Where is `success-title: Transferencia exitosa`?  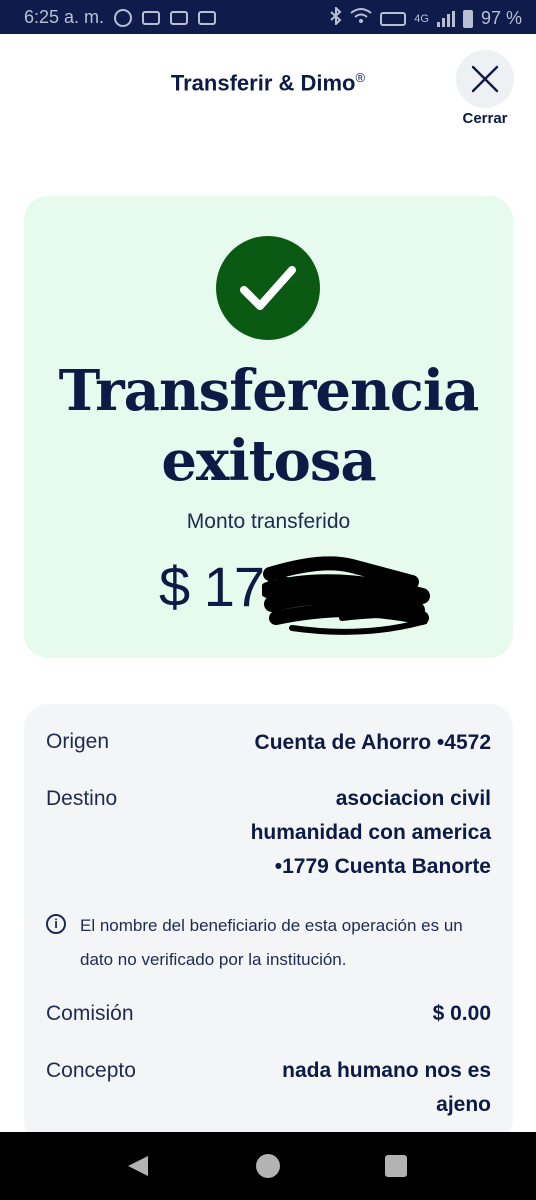
success-title: Transferencia exitosa is located at coordinates (268, 426).